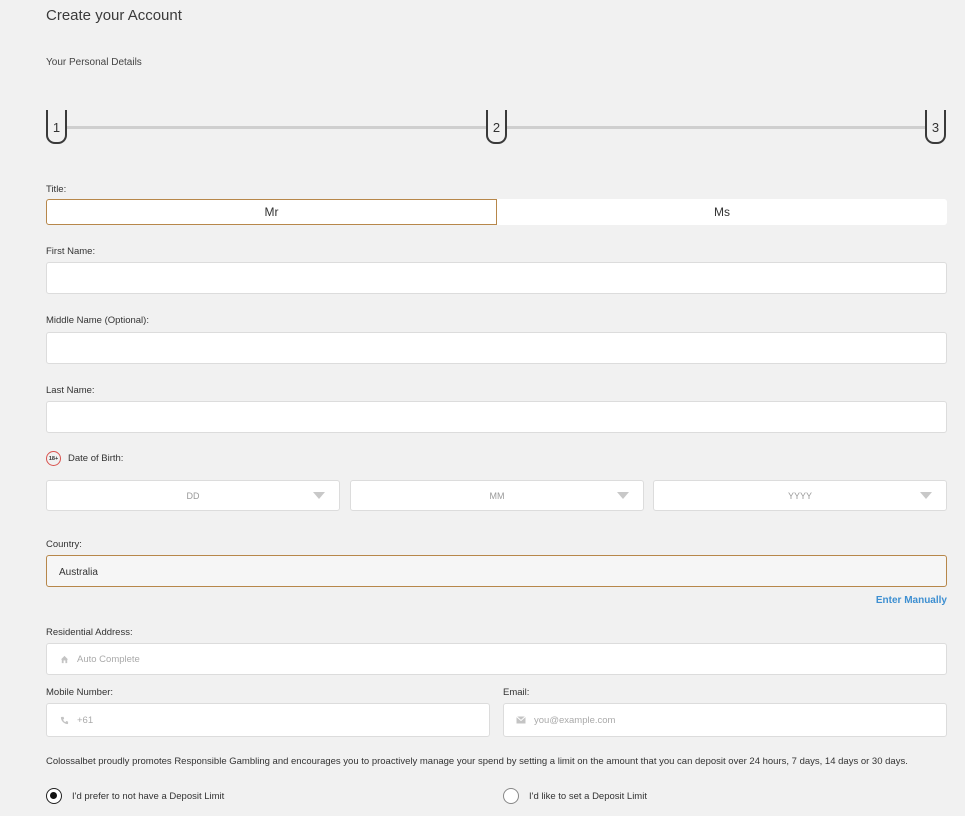  I want to click on no-deposit-limit-label: I'd prefer to not have a Deposit Limit, so click(148, 796).